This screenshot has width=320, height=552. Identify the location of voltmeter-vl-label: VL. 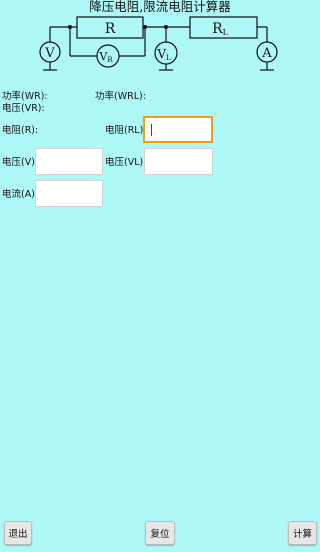
(163, 54).